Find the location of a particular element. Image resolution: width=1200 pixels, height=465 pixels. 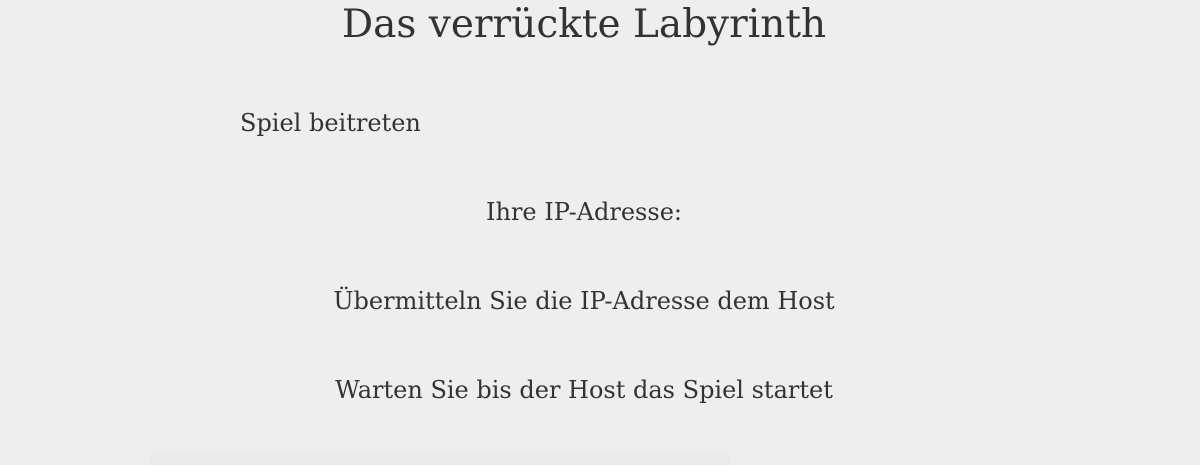

join-game-heading: Spiel beitreten is located at coordinates (330, 123).